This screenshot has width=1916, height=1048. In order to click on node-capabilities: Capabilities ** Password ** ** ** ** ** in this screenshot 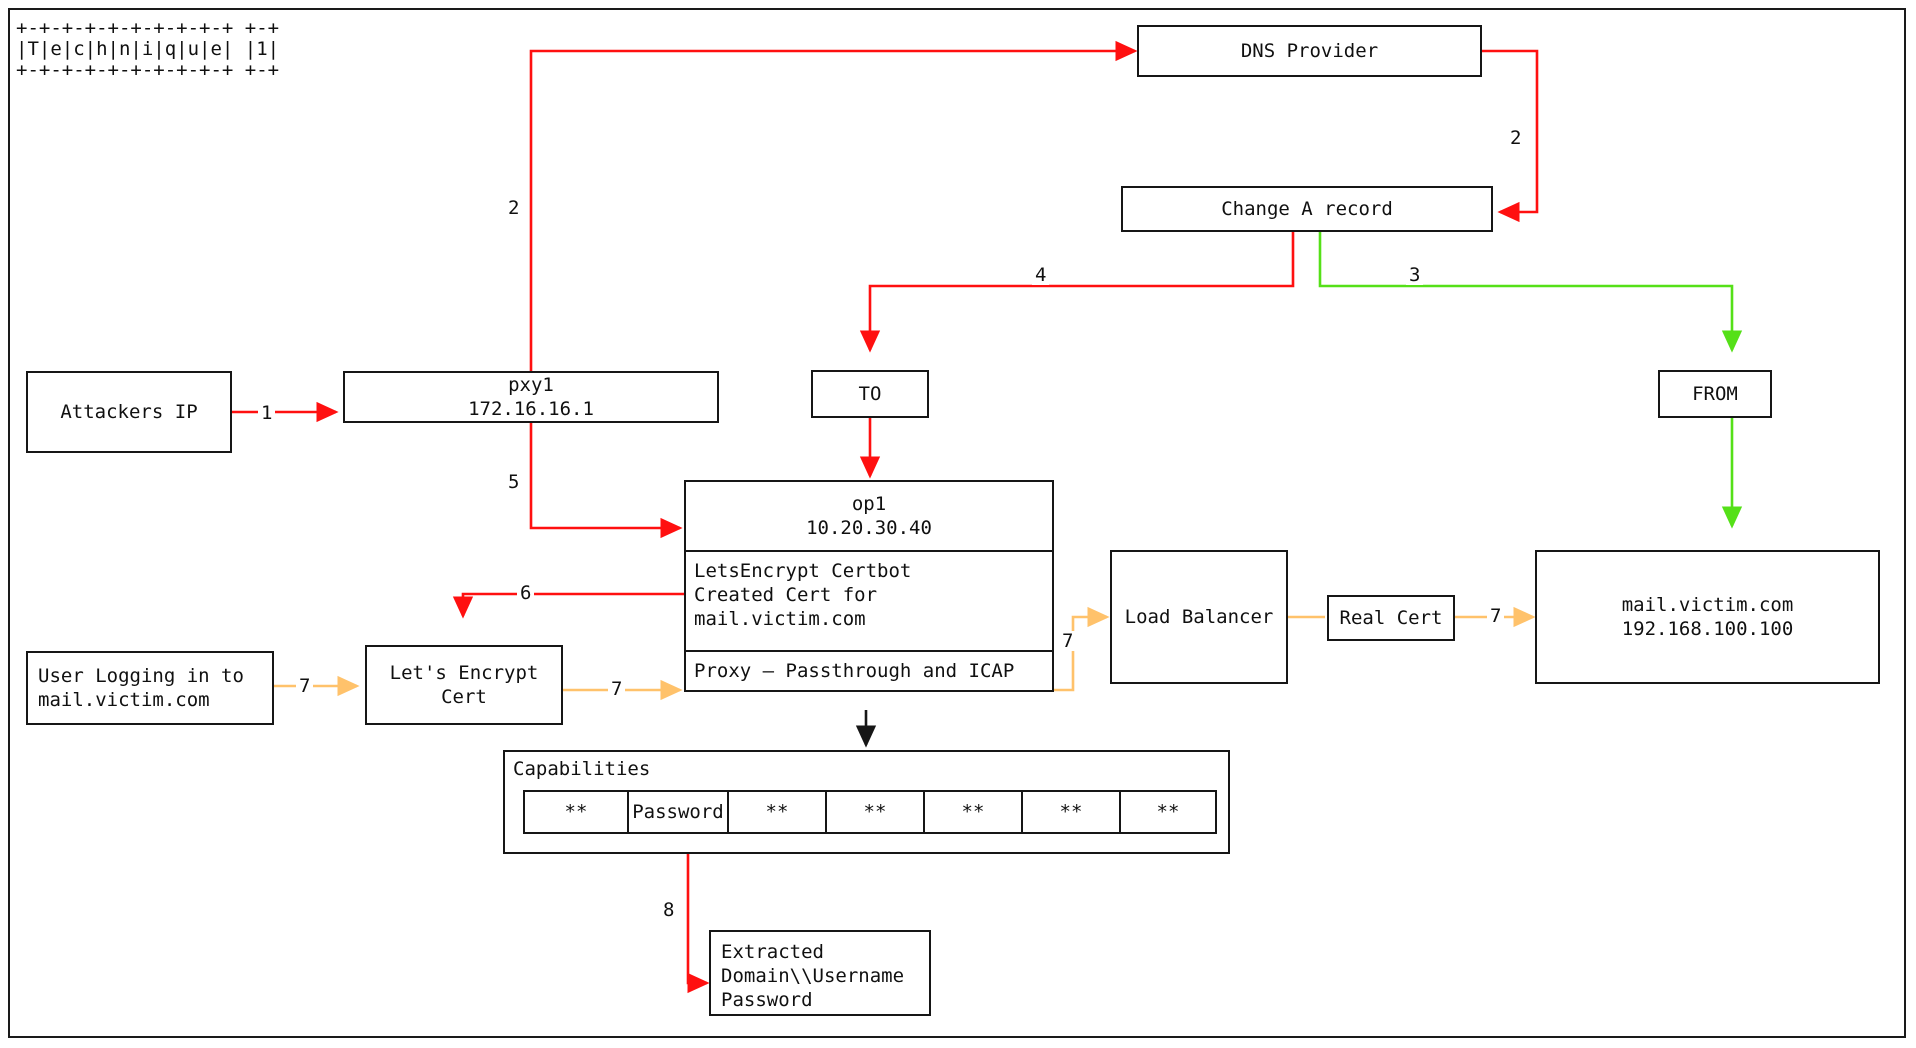, I will do `click(866, 802)`.